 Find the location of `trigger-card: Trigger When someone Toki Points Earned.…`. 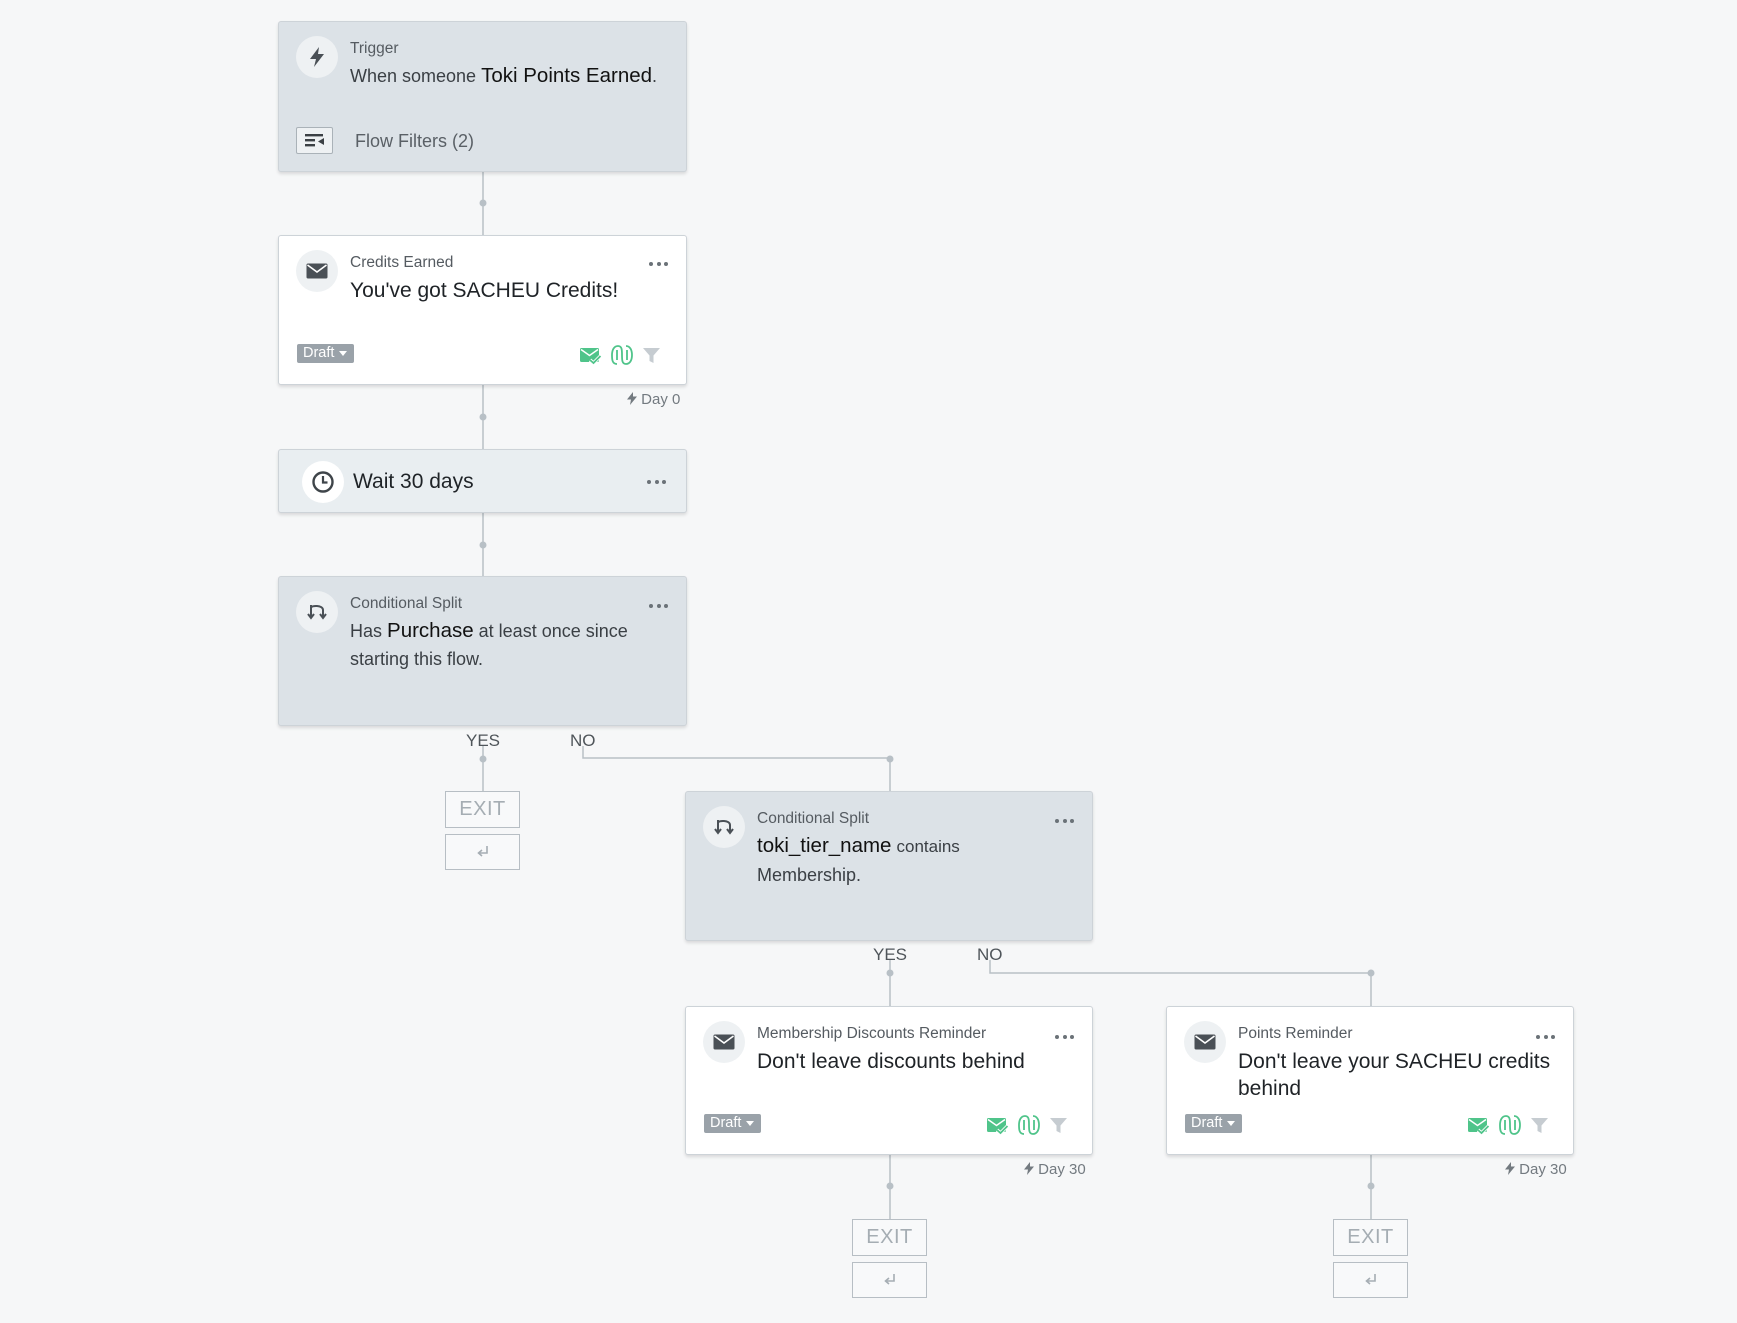

trigger-card: Trigger When someone Toki Points Earned.… is located at coordinates (482, 96).